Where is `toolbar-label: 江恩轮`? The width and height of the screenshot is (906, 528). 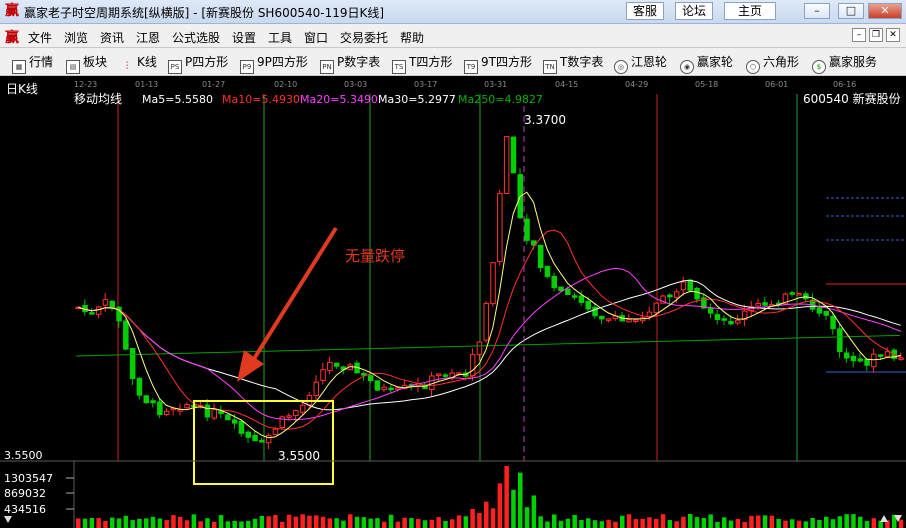 toolbar-label: 江恩轮 is located at coordinates (649, 62).